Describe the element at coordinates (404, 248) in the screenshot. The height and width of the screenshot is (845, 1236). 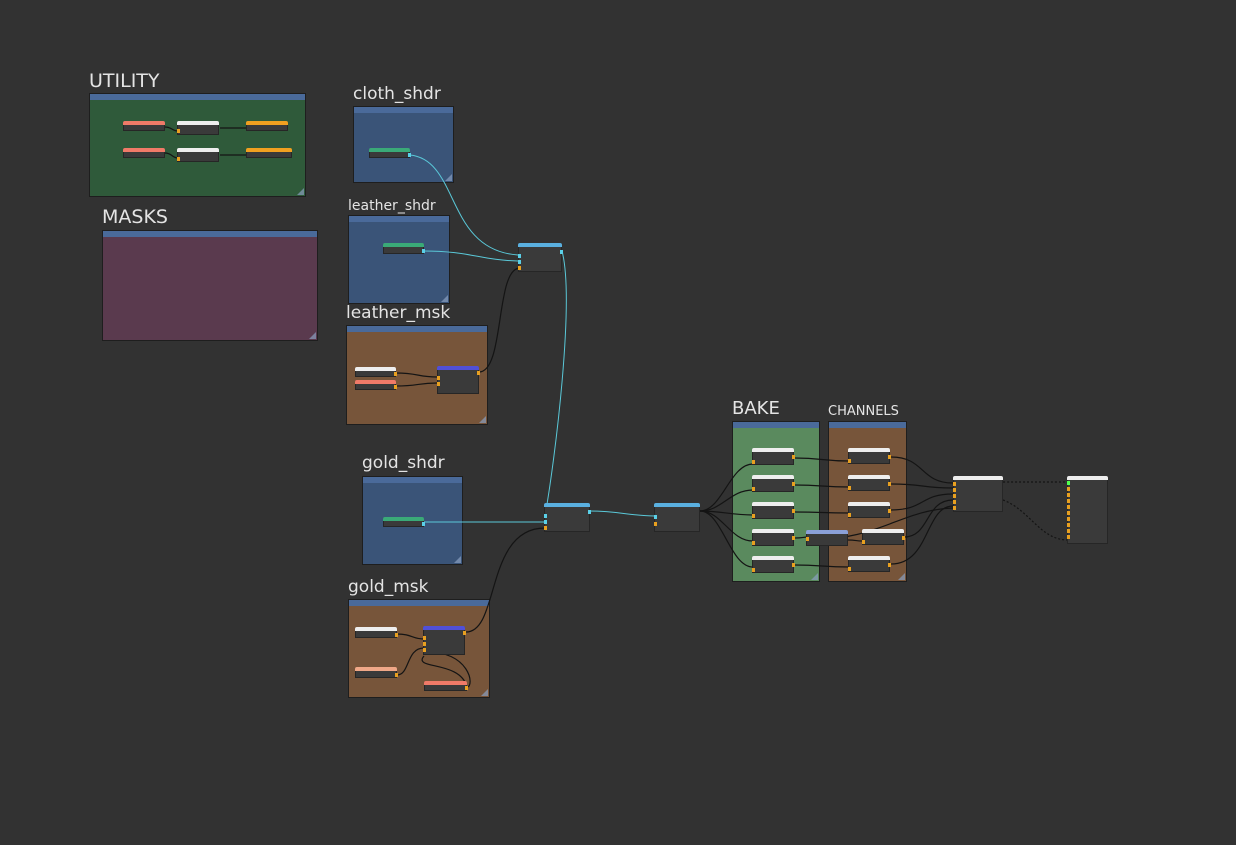
I see `leather-shdr-node` at that location.